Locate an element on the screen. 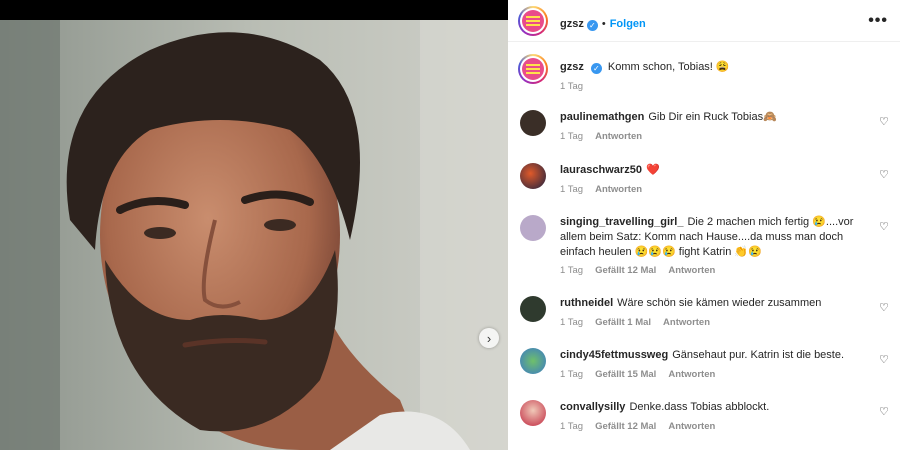  caption-time: 1 Tag is located at coordinates (571, 86).